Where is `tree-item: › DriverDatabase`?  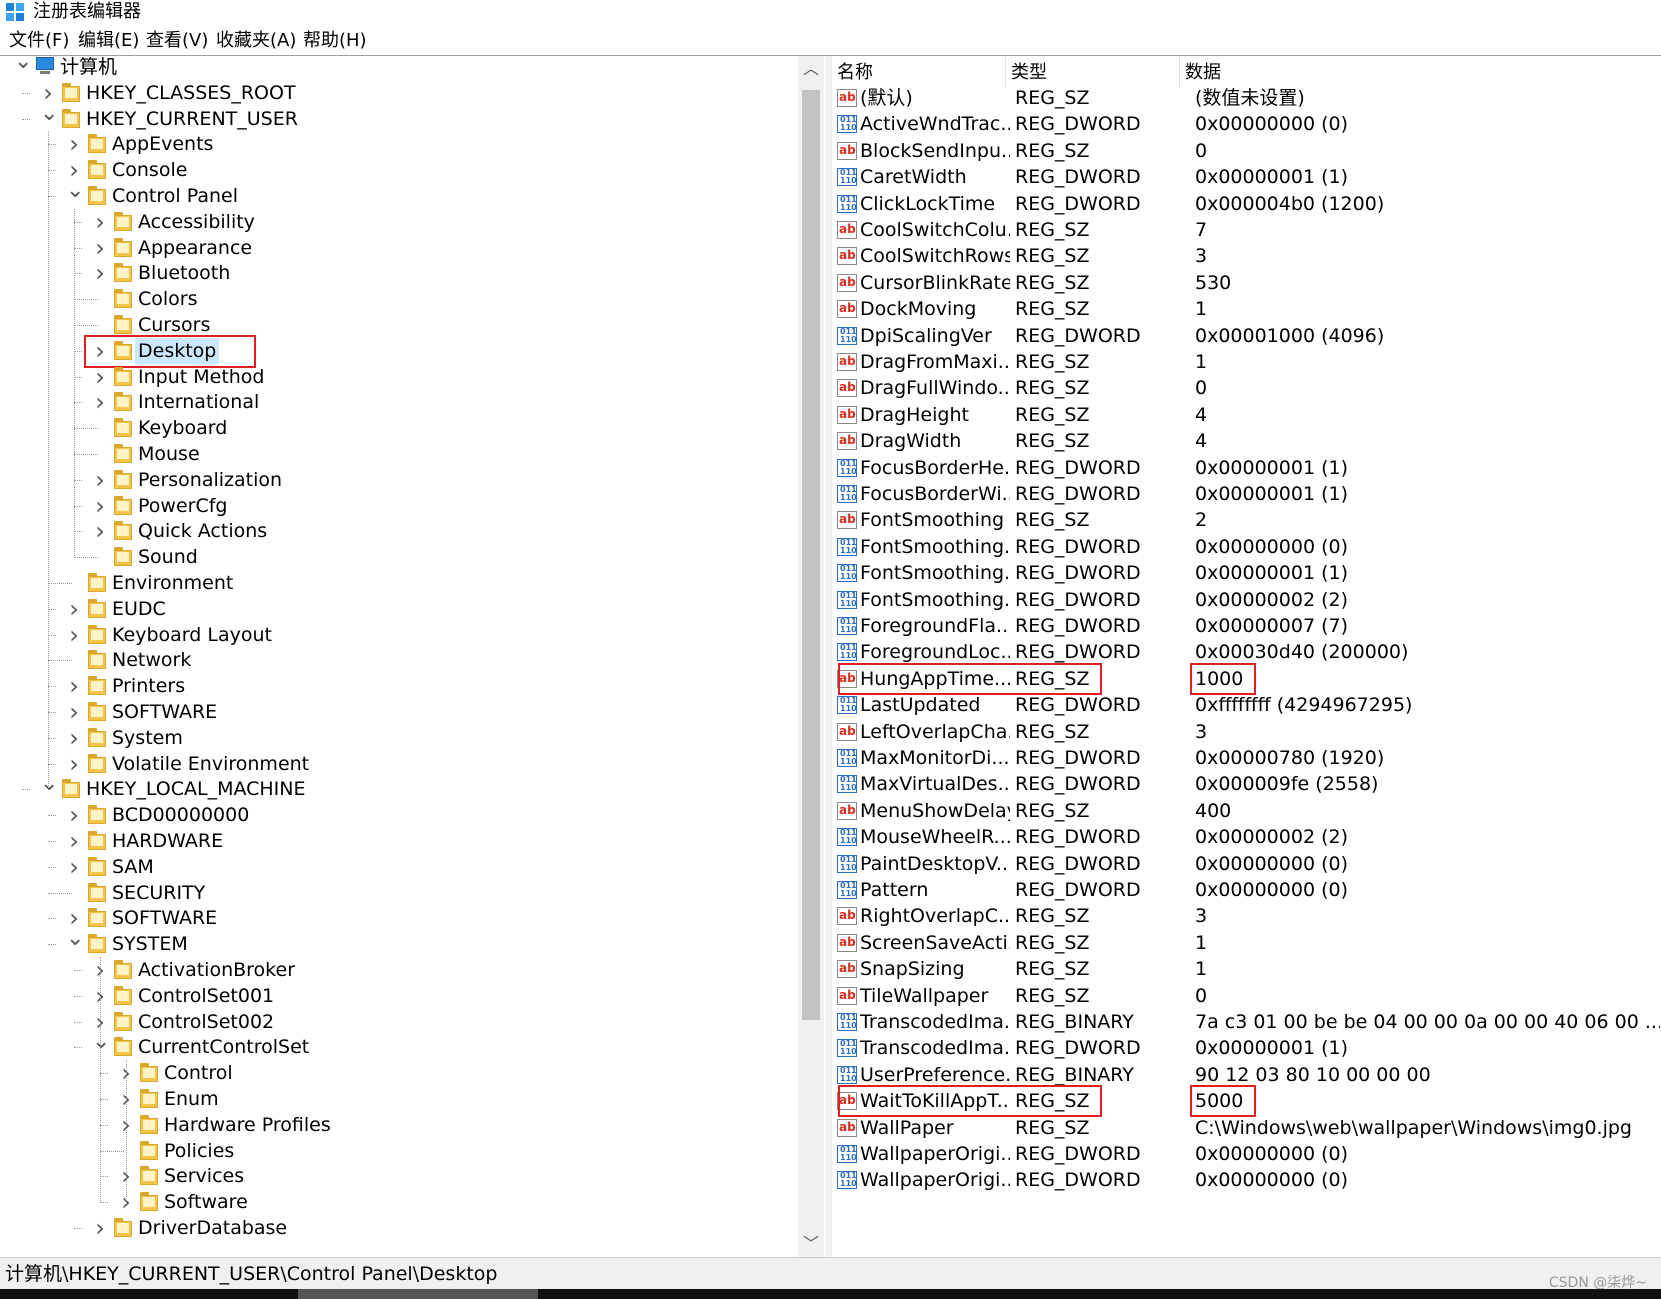 tree-item: › DriverDatabase is located at coordinates (402, 1228).